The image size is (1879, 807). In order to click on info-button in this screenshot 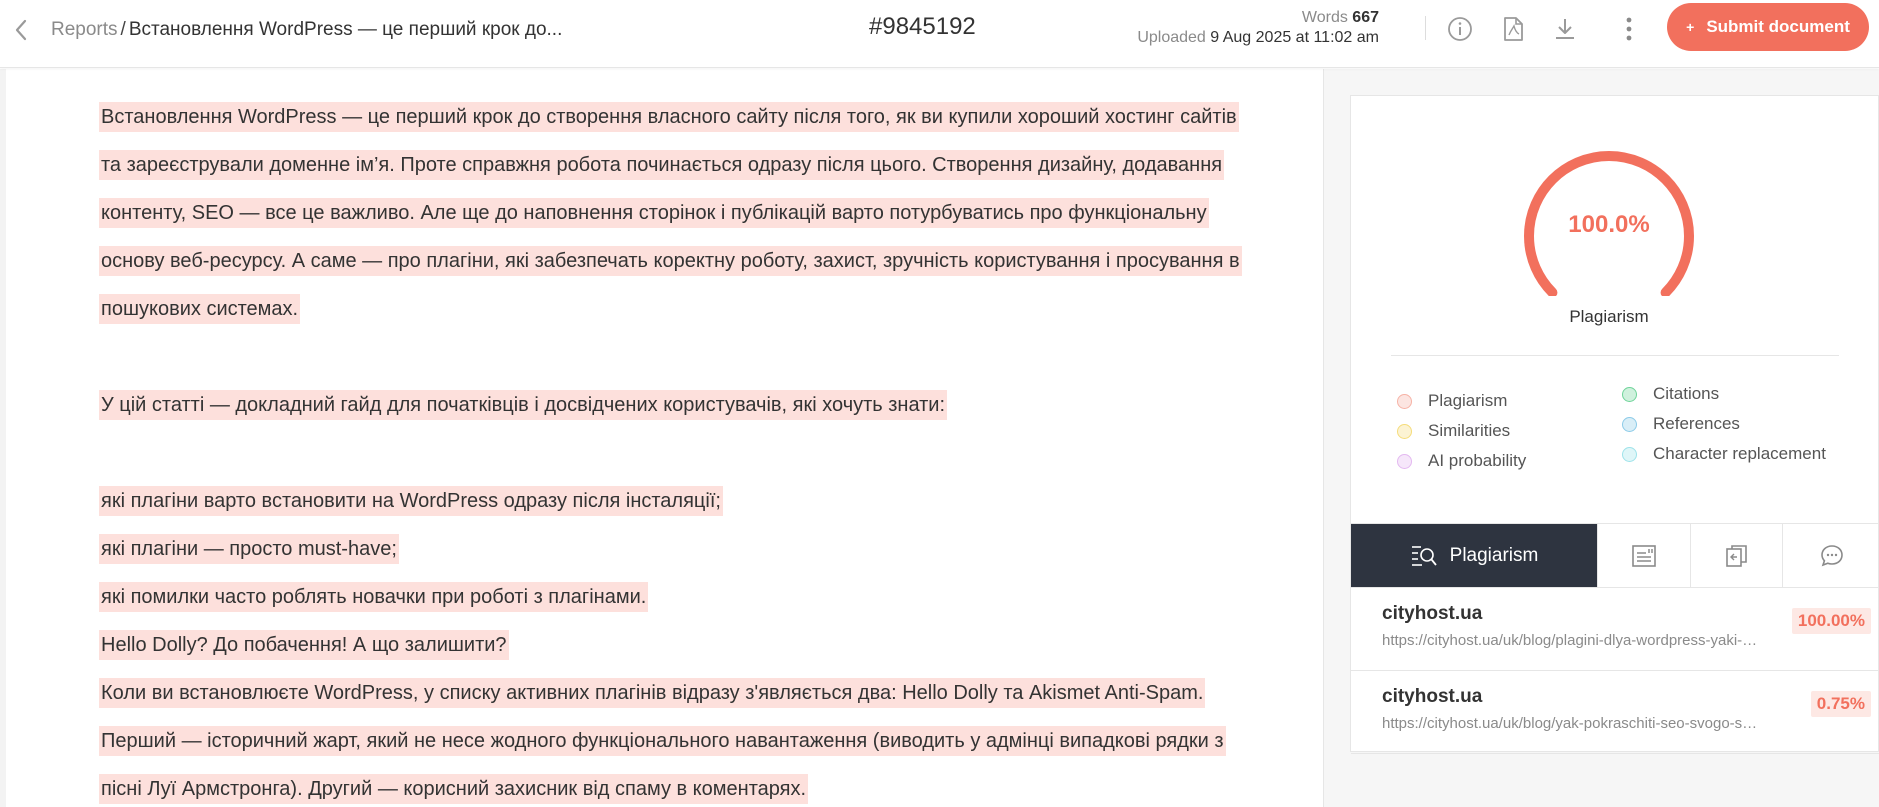, I will do `click(1460, 29)`.